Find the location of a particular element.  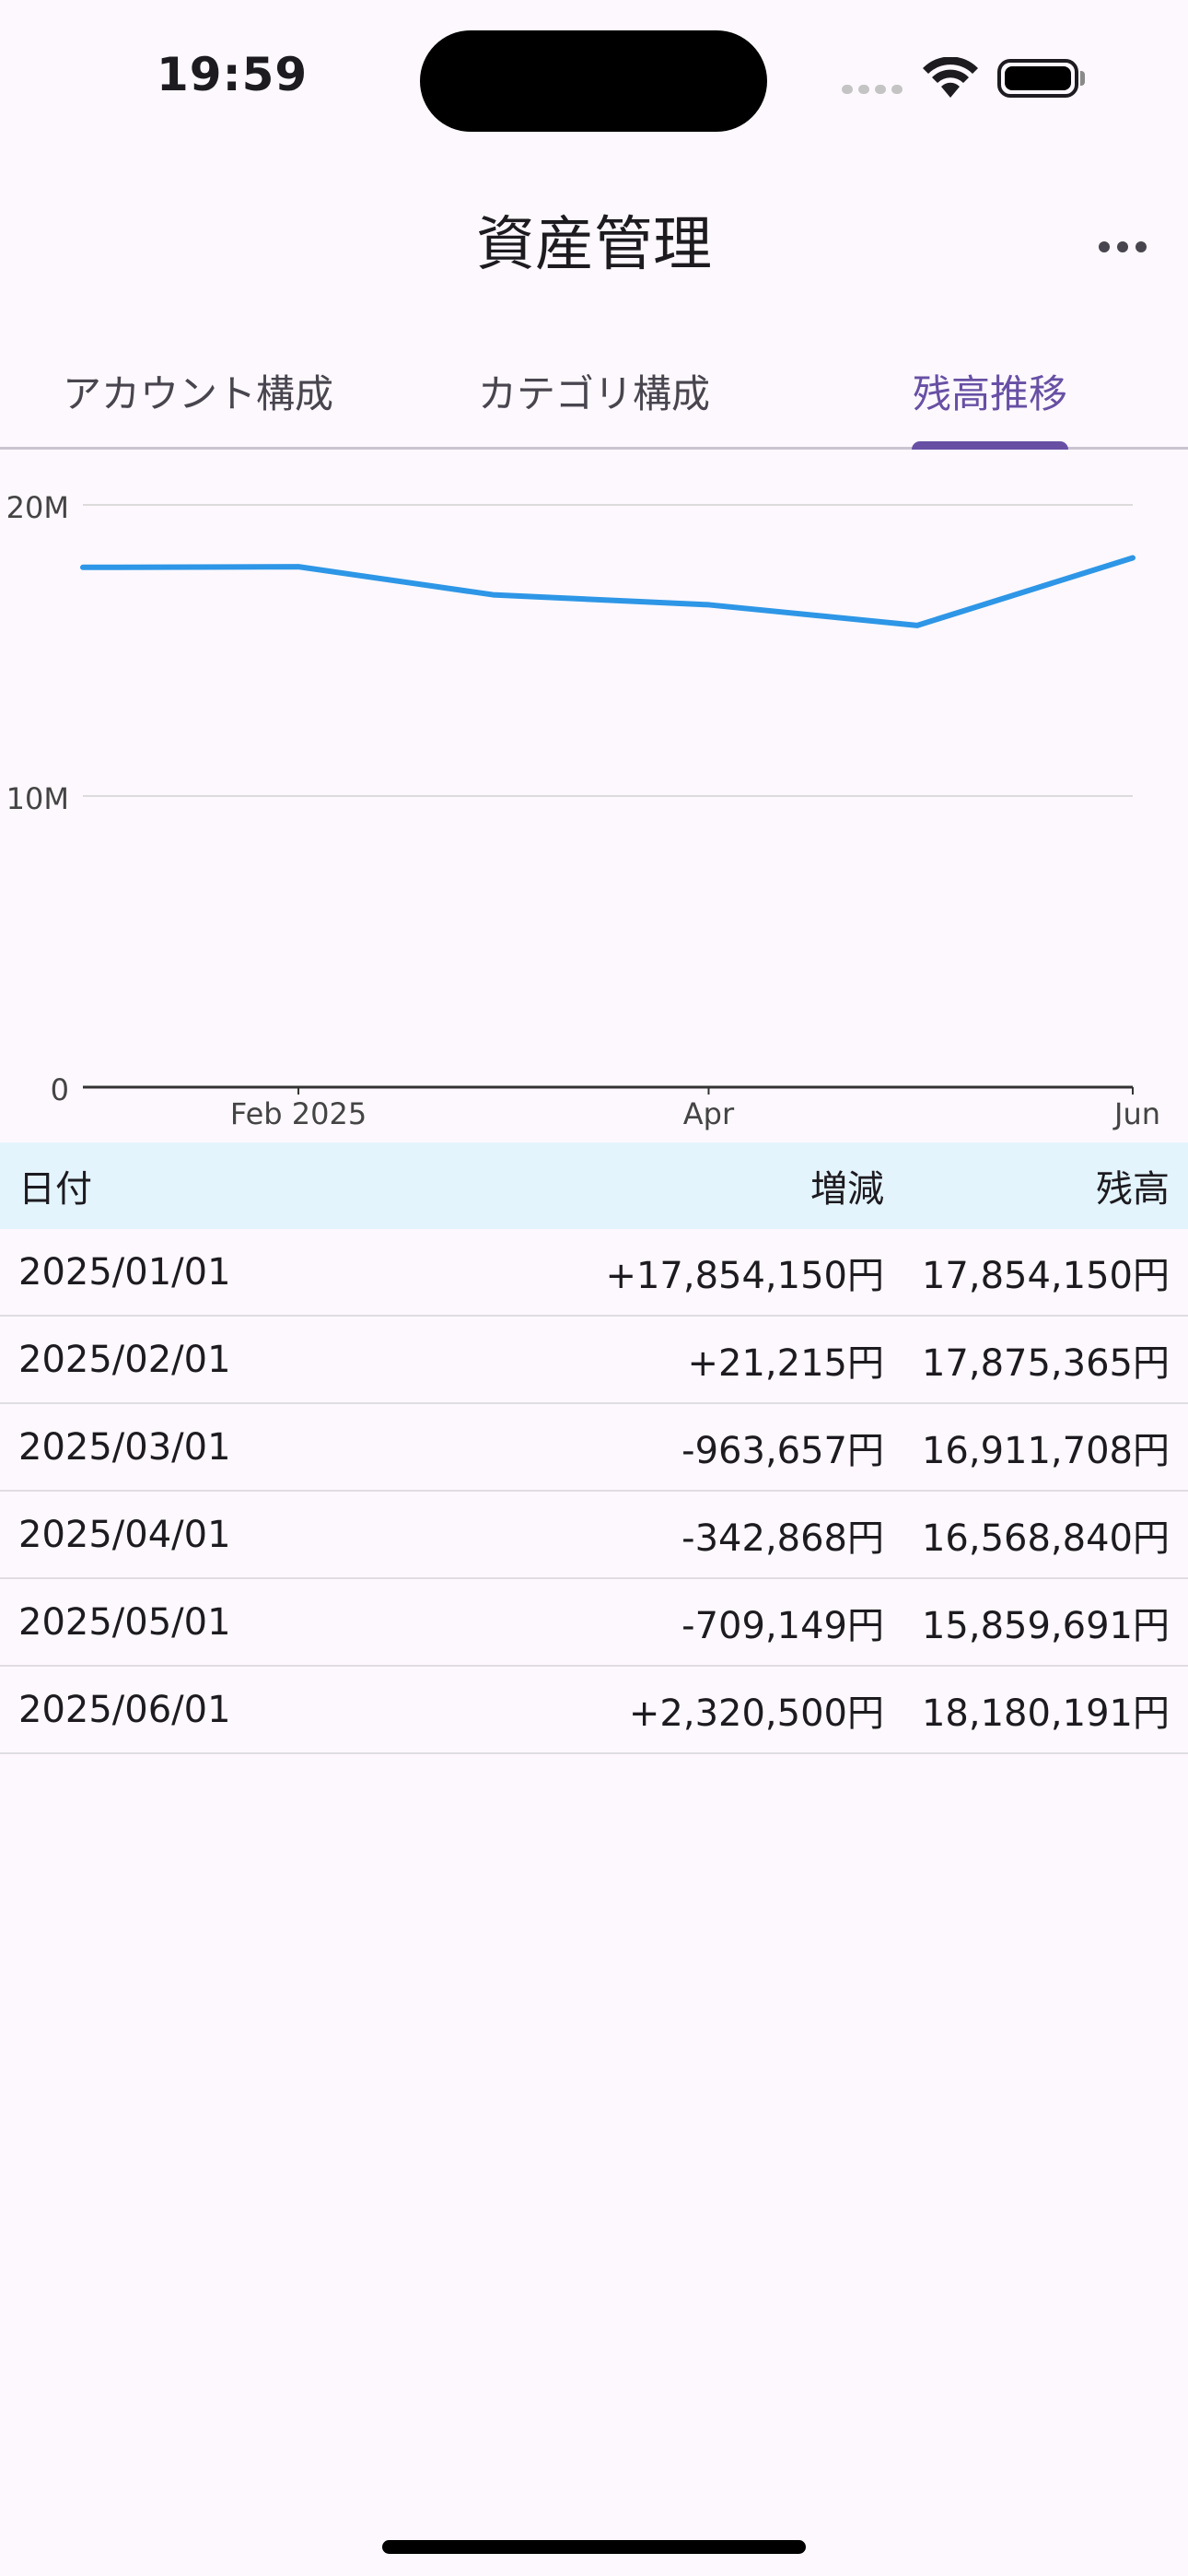

y-tick-label: 10M is located at coordinates (37, 798).